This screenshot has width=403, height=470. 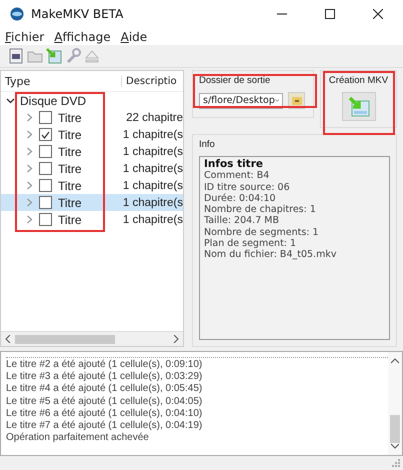 I want to click on info-text: Plan de segment: 1, so click(x=251, y=244).